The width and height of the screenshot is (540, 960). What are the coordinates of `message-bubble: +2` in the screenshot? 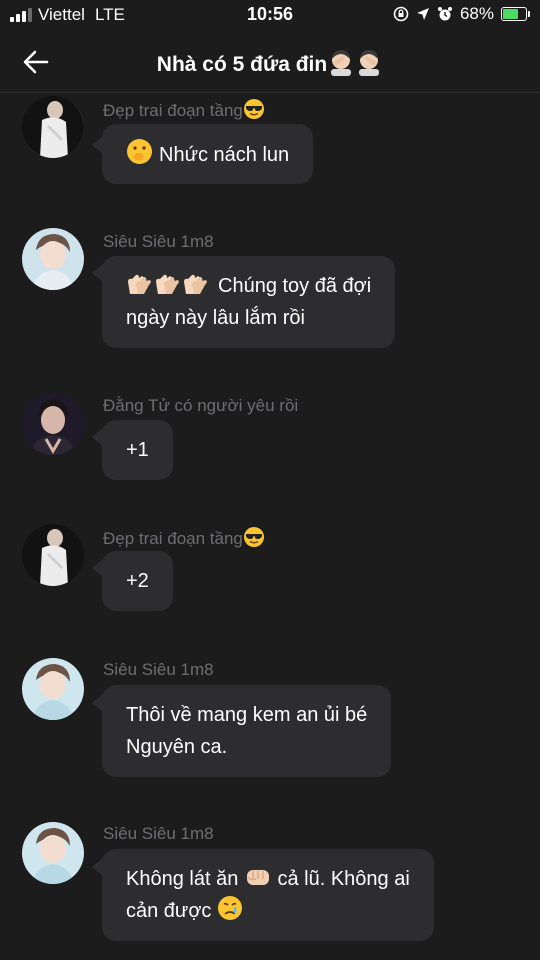 It's located at (137, 581).